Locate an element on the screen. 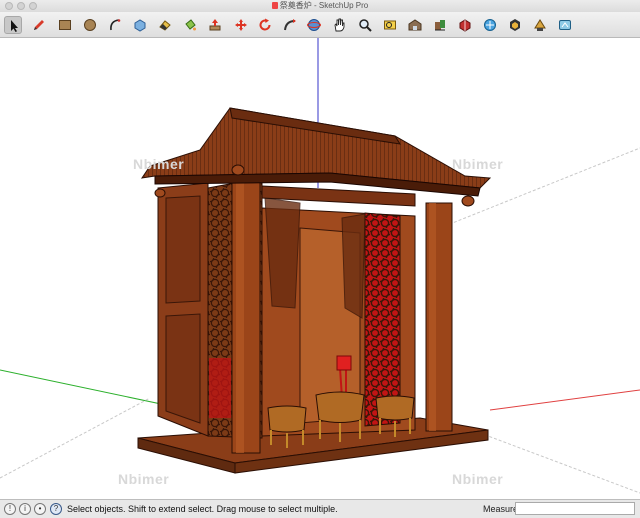 The height and width of the screenshot is (518, 640). geo-location-icon: ! is located at coordinates (10, 509).